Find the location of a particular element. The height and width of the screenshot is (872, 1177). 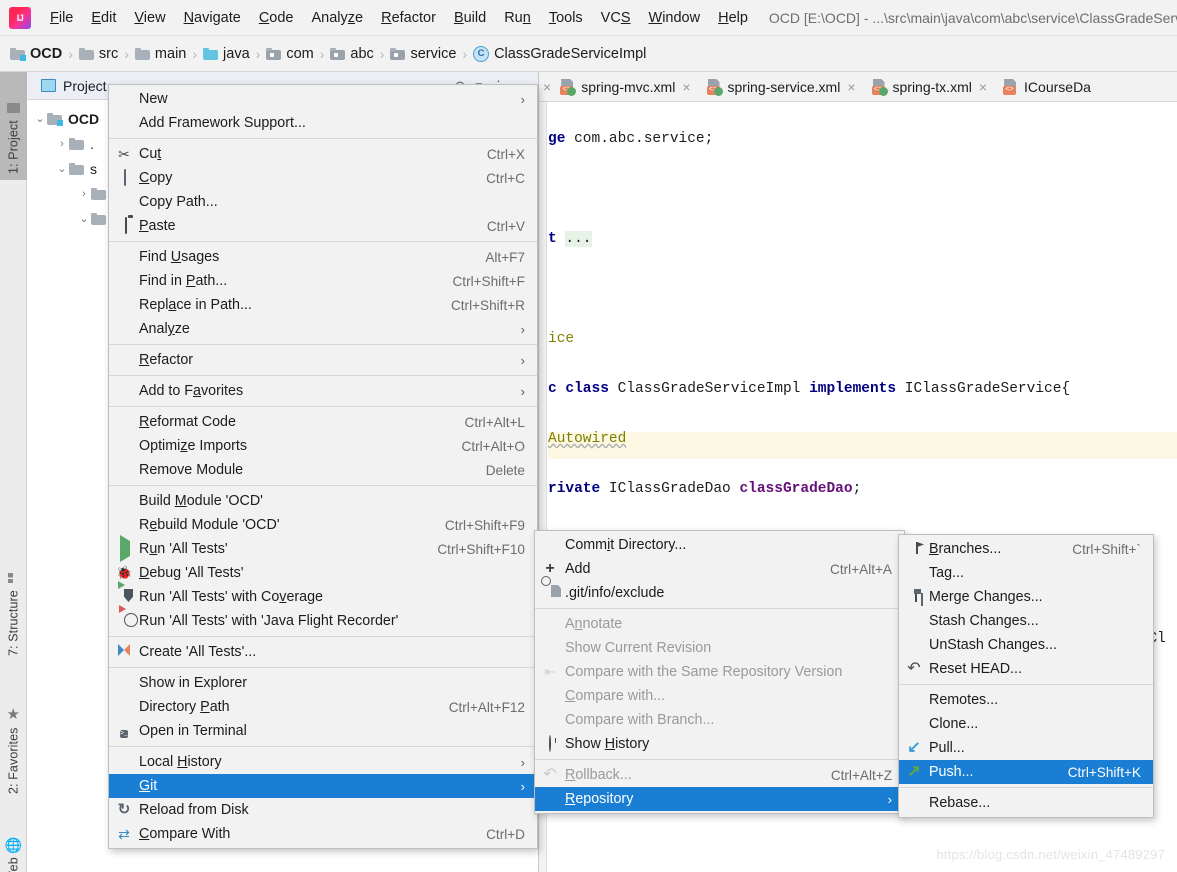

sidebar-item-web: Web 🌐 is located at coordinates (13, 843).